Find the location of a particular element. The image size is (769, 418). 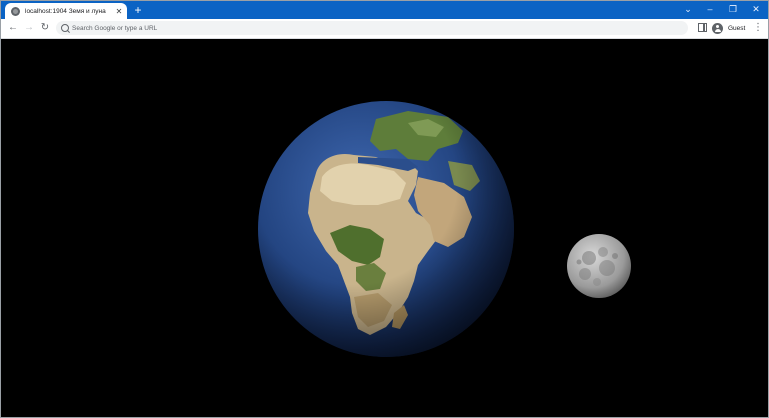

back-button: ← is located at coordinates (13, 28).